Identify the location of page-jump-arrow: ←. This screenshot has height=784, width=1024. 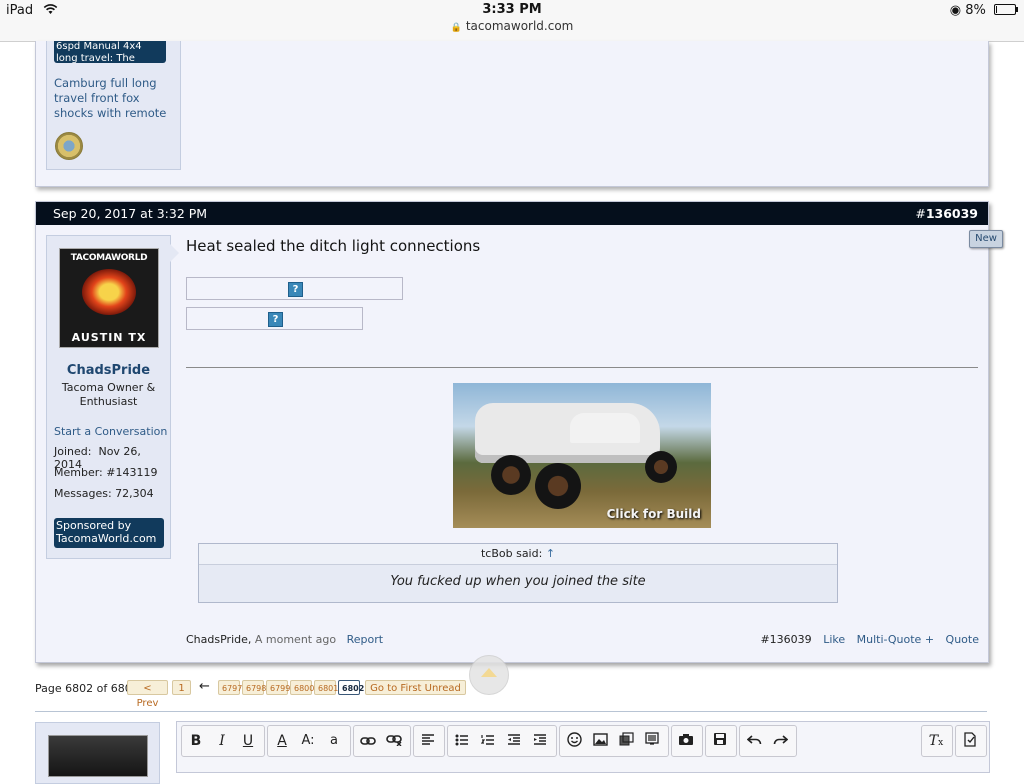
(204, 686).